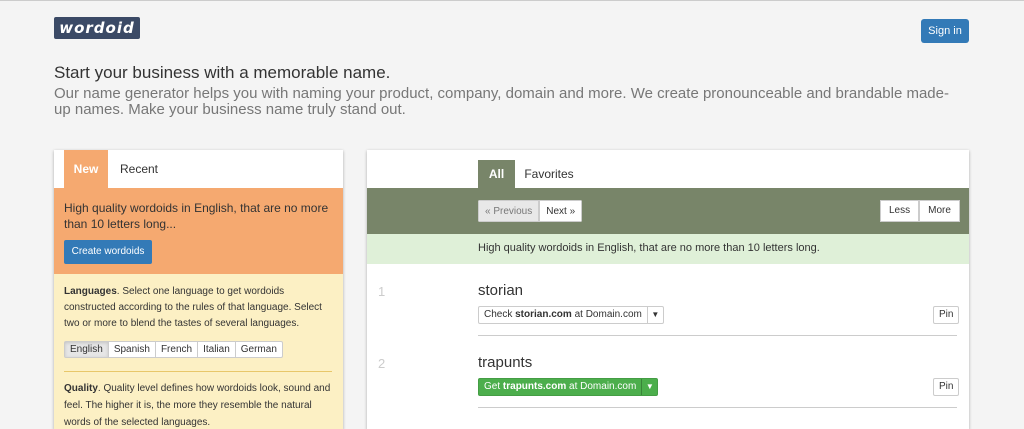  I want to click on options-divider, so click(198, 371).